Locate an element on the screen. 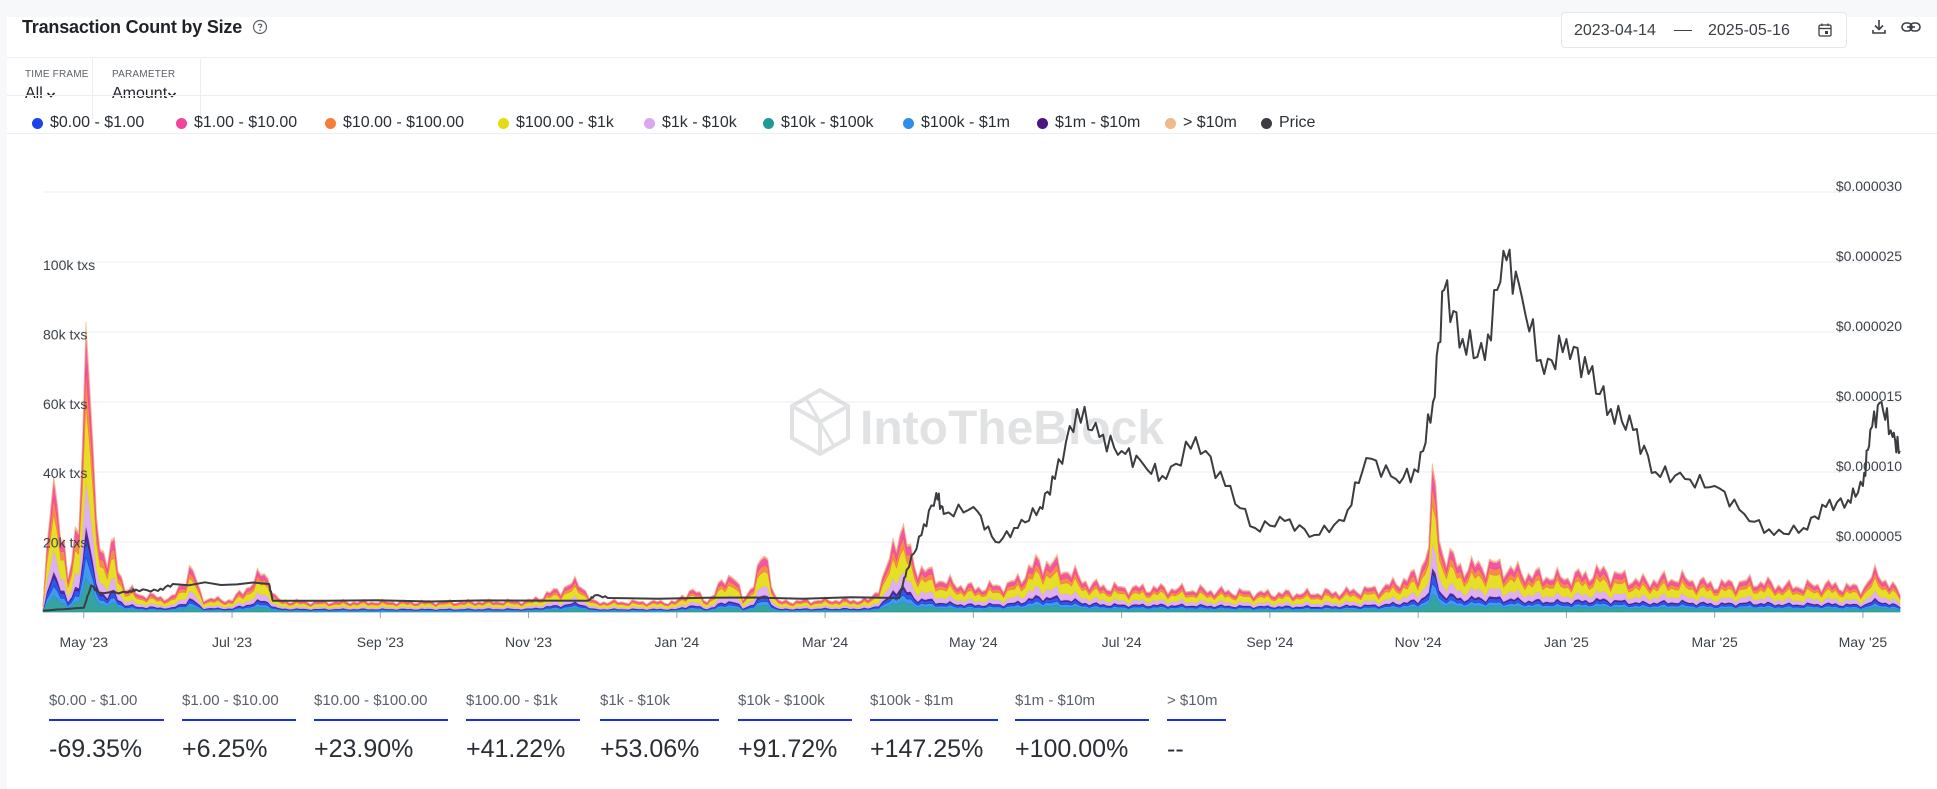  stat-value: +91.72% is located at coordinates (788, 749).